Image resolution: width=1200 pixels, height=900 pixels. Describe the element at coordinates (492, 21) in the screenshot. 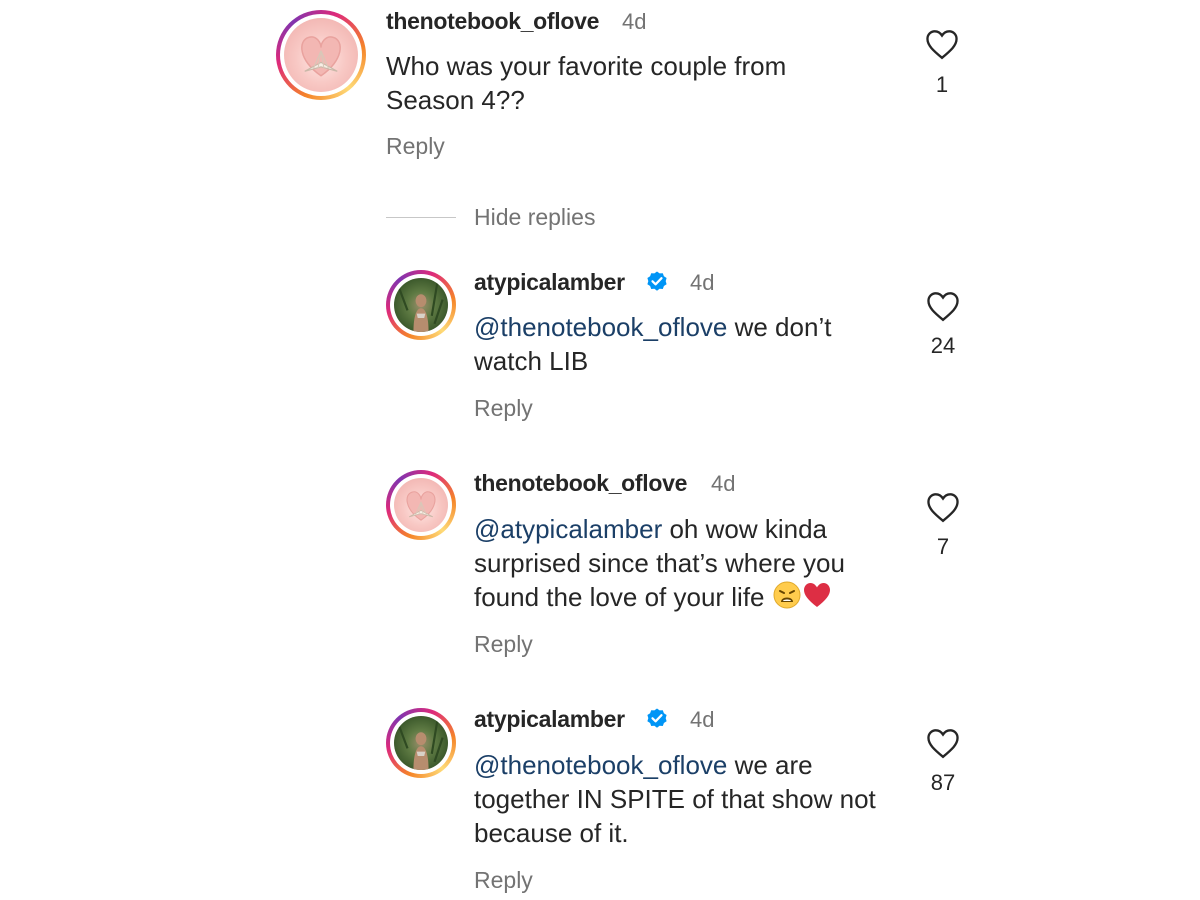

I see `comment-username: thenotebook_oflove` at that location.